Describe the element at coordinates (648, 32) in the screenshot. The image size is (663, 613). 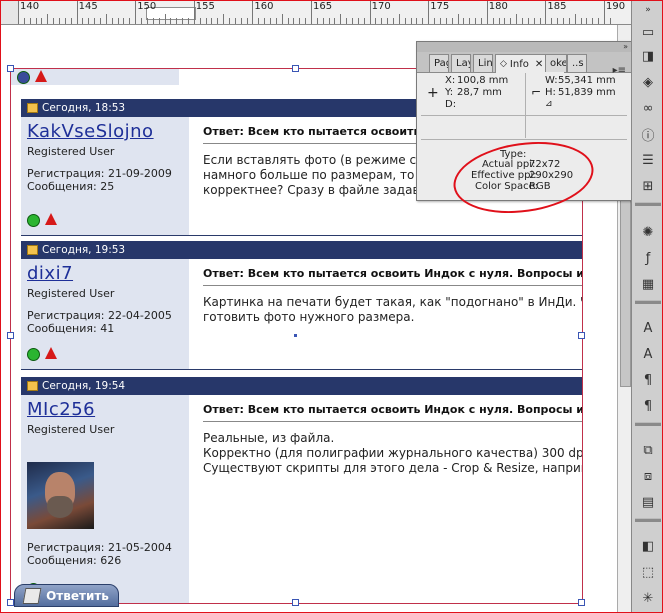
I see `stroke-icon: ▭` at that location.